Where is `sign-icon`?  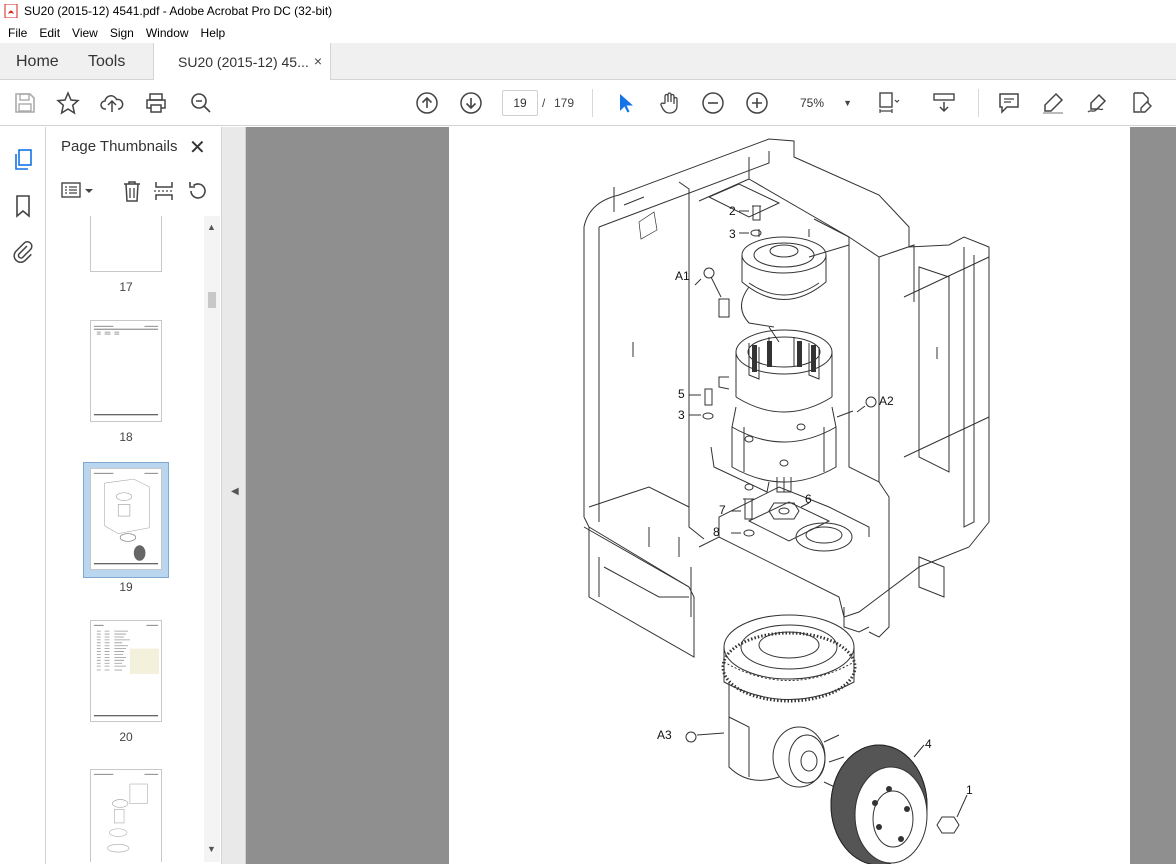
sign-icon is located at coordinates (1097, 103).